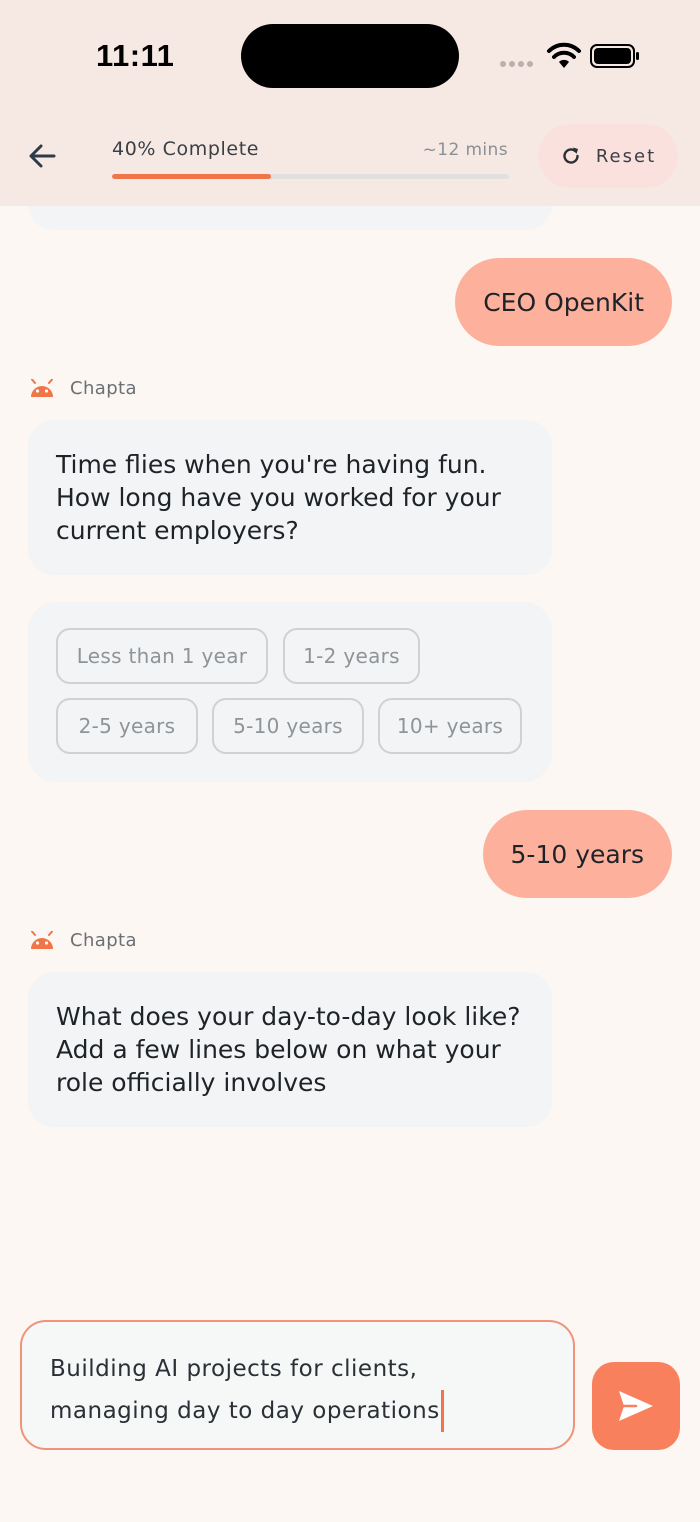 The width and height of the screenshot is (700, 1522). What do you see at coordinates (465, 150) in the screenshot?
I see `time-estimate: ~12 mins` at bounding box center [465, 150].